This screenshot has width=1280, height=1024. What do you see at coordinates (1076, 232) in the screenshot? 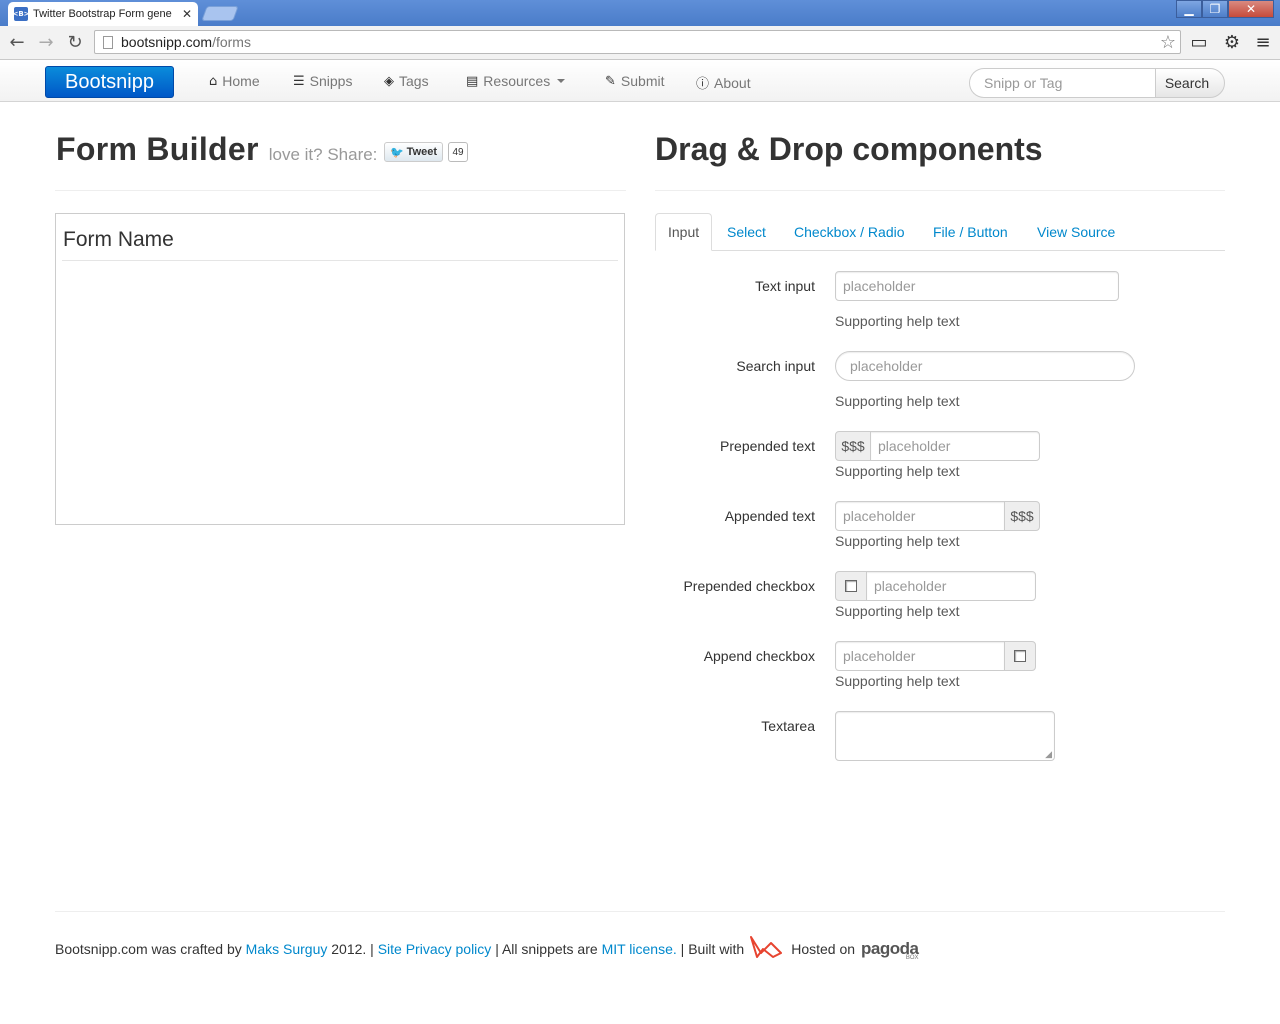
I see `tab-view-source: View Source` at bounding box center [1076, 232].